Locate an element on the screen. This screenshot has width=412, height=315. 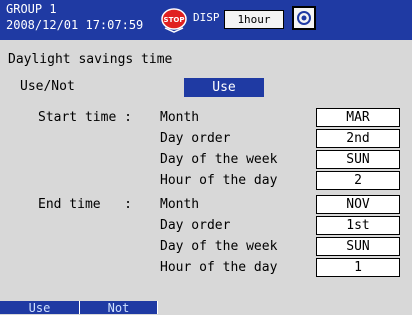
start-day-of-week-value: SUN is located at coordinates (358, 159).